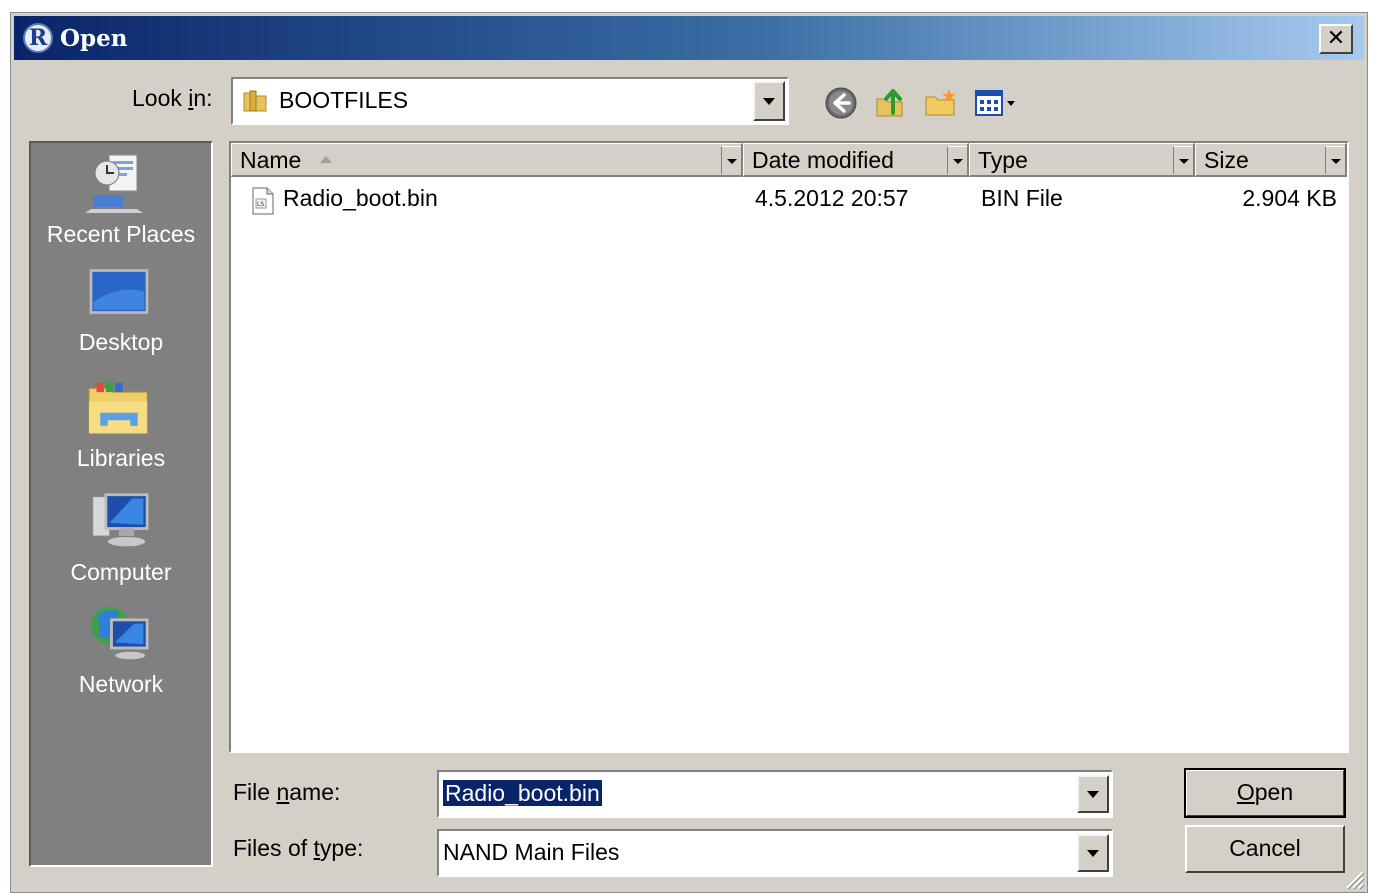  I want to click on place-libraries: Libraries, so click(121, 429).